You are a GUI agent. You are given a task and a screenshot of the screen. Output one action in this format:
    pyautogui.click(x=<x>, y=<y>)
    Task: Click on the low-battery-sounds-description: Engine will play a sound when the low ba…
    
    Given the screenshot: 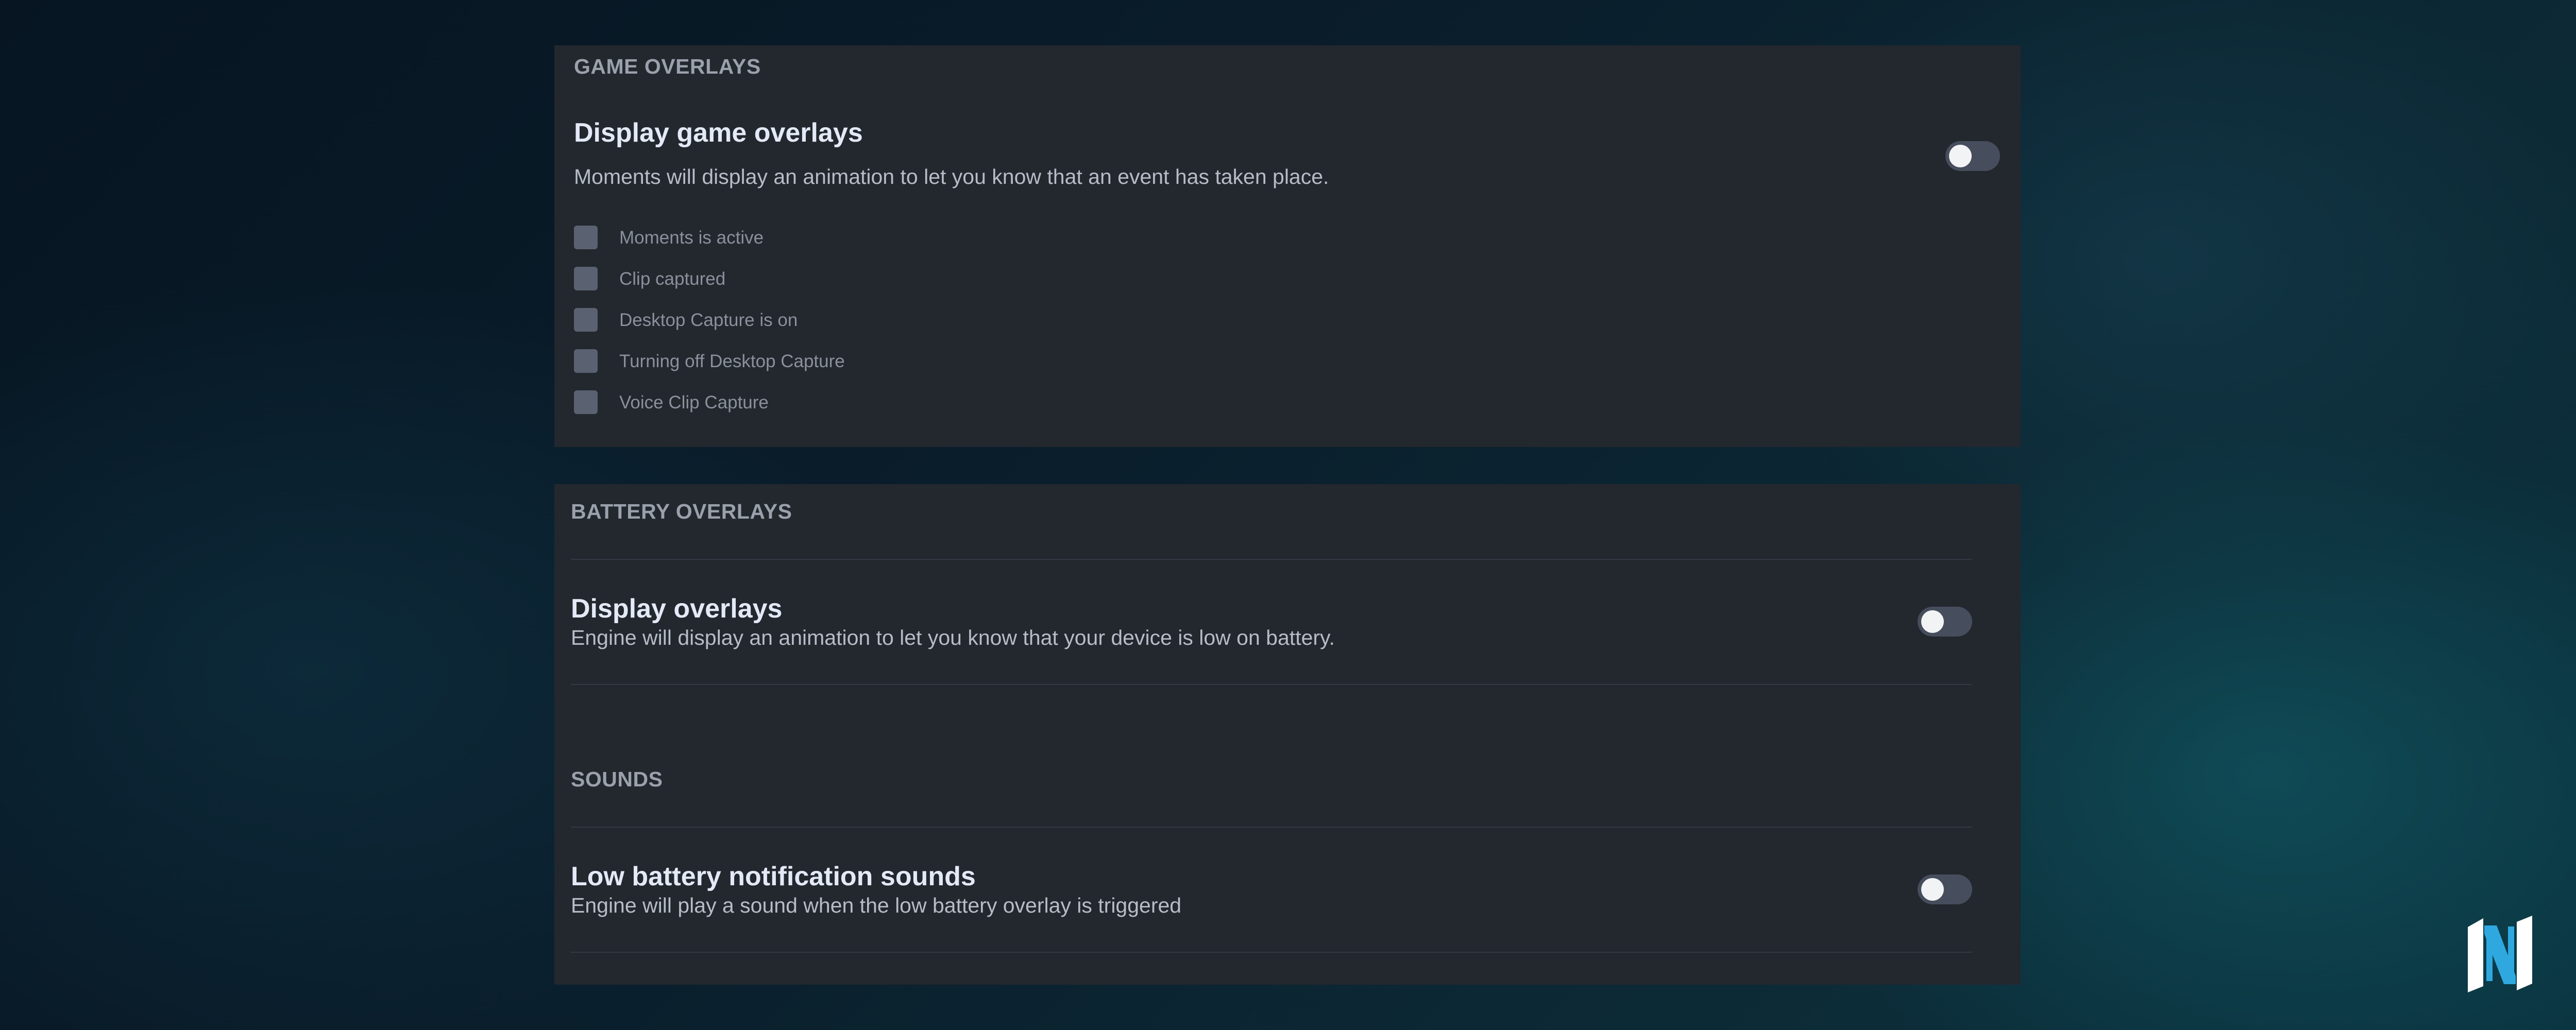 What is the action you would take?
    pyautogui.click(x=876, y=906)
    